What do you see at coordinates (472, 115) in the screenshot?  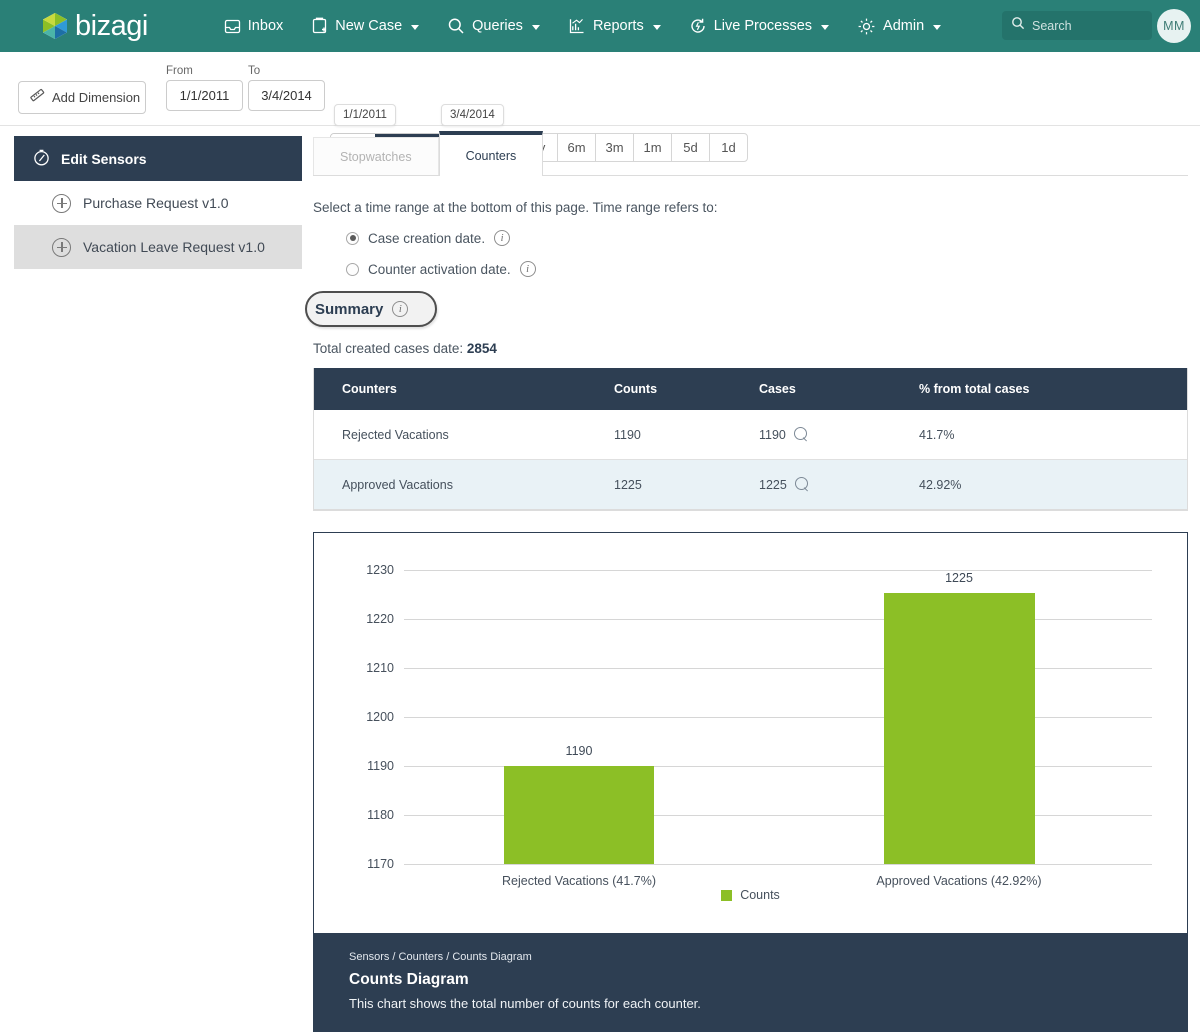 I see `slider-right-tooltip: 3/4/2014` at bounding box center [472, 115].